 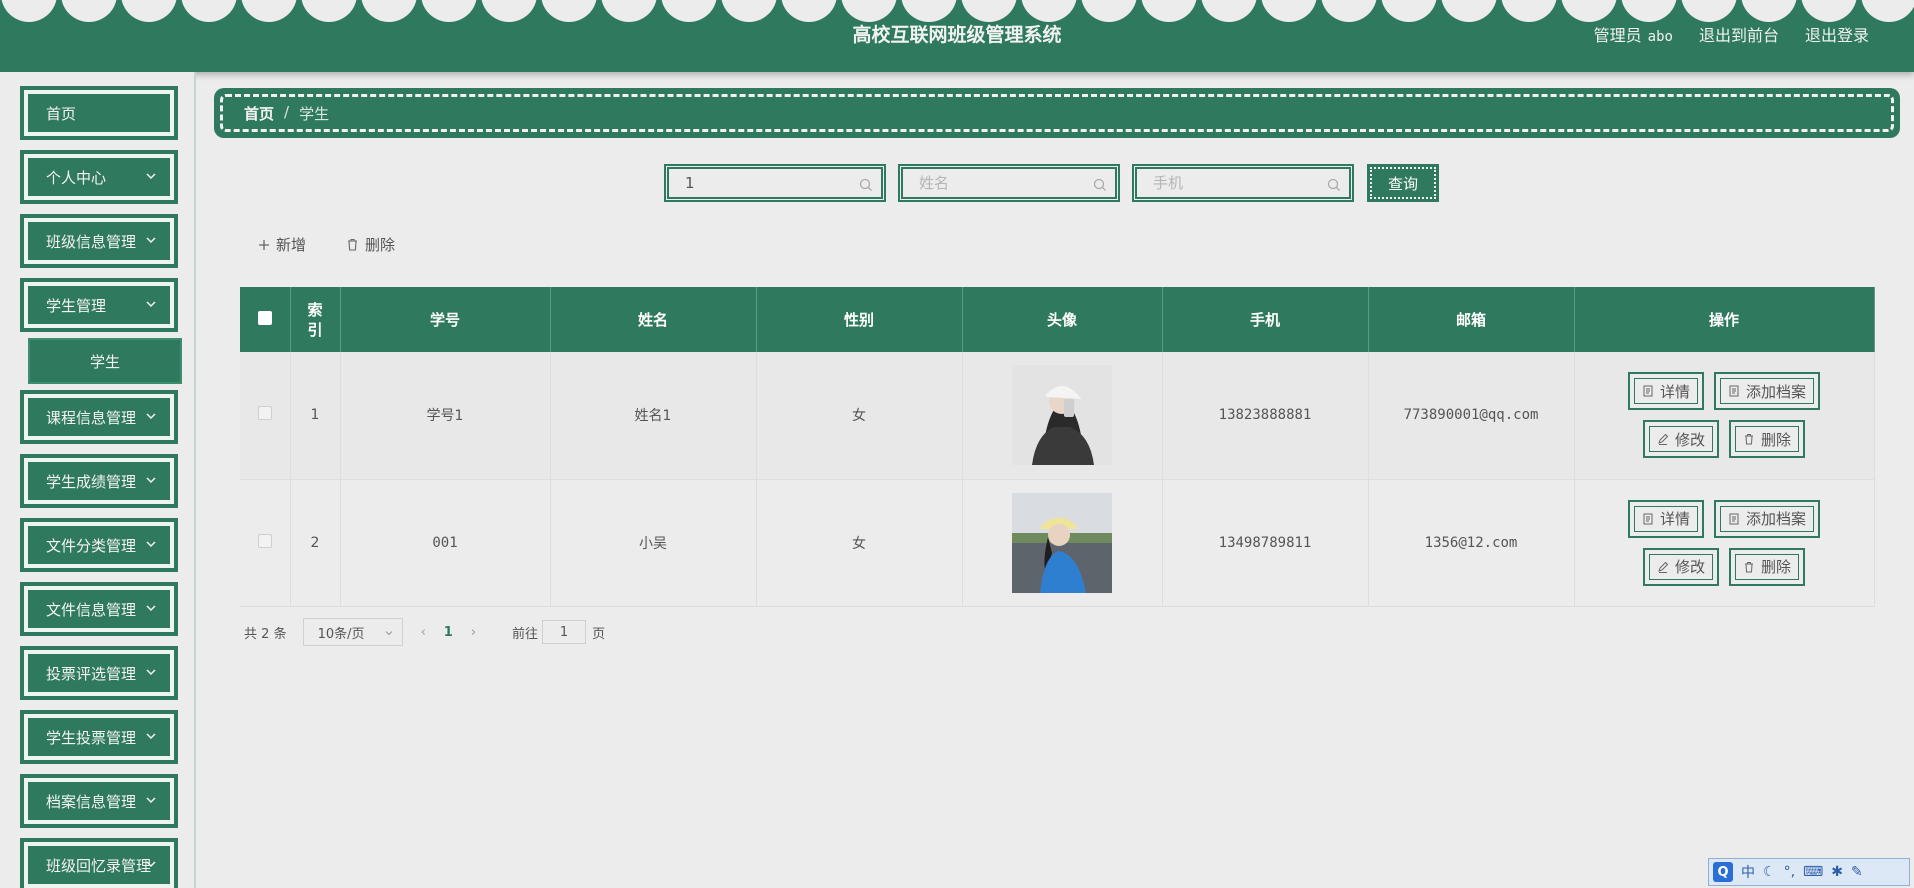 I want to click on select-all-header, so click(x=265, y=319).